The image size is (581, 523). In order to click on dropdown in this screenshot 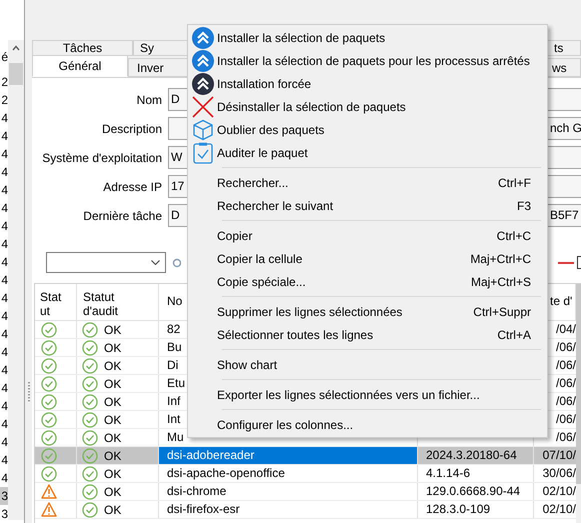, I will do `click(106, 262)`.